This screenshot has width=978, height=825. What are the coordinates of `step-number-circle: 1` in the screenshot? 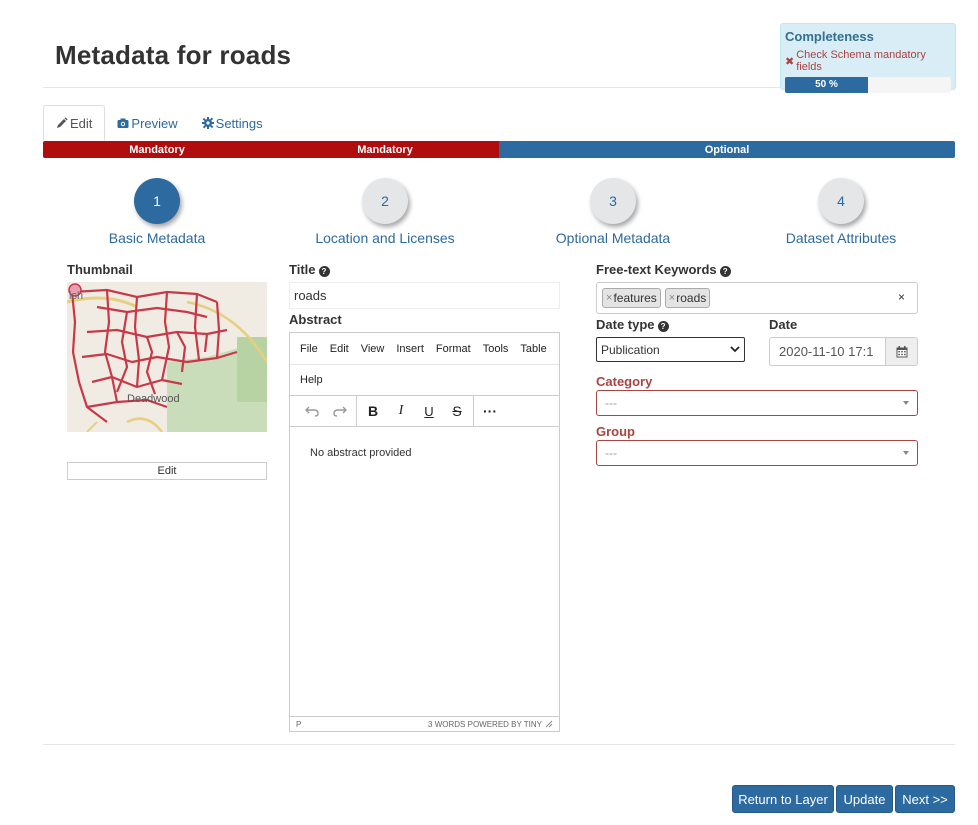 It's located at (157, 201).